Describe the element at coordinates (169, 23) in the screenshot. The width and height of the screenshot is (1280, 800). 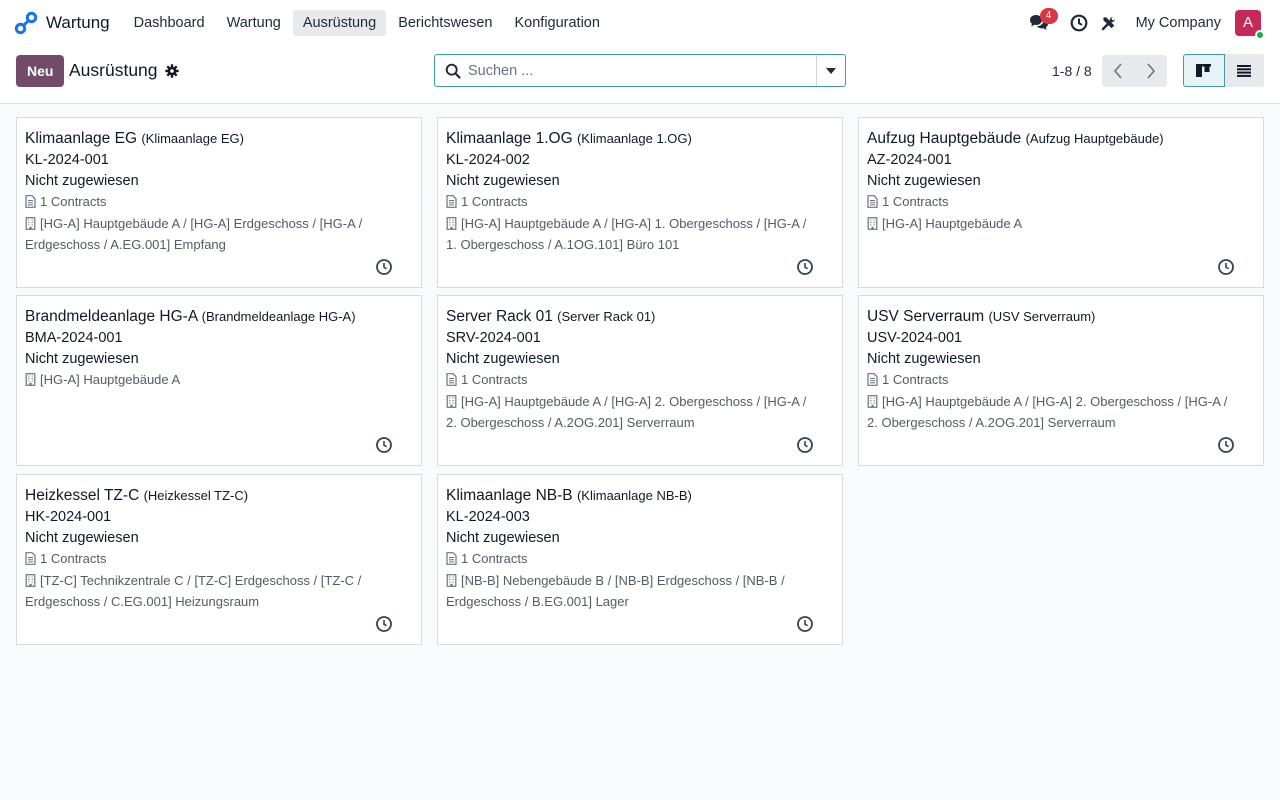
I see `menu-item-dashboard: Dashboard` at that location.